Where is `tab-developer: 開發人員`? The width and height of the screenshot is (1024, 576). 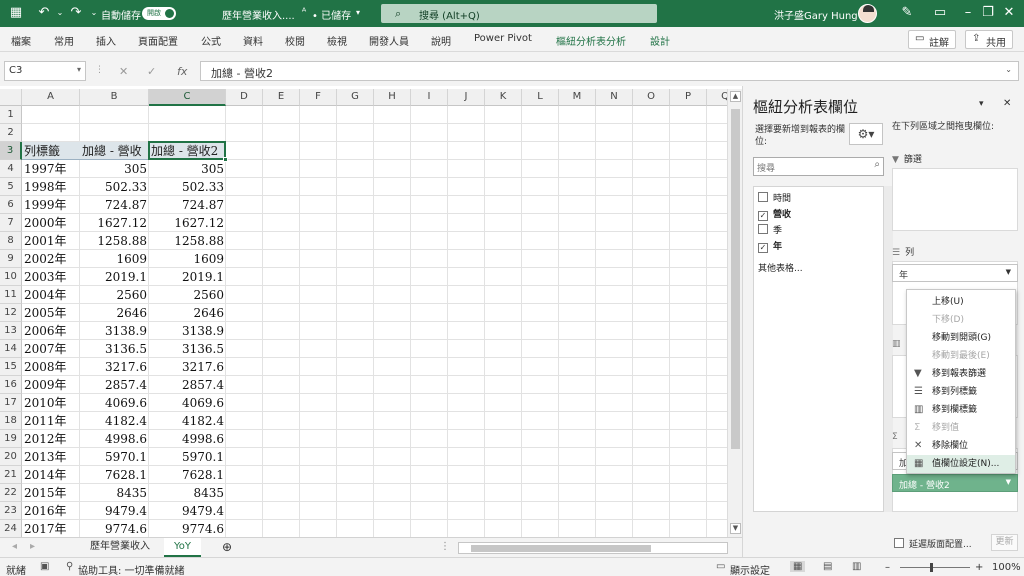 tab-developer: 開發人員 is located at coordinates (389, 40).